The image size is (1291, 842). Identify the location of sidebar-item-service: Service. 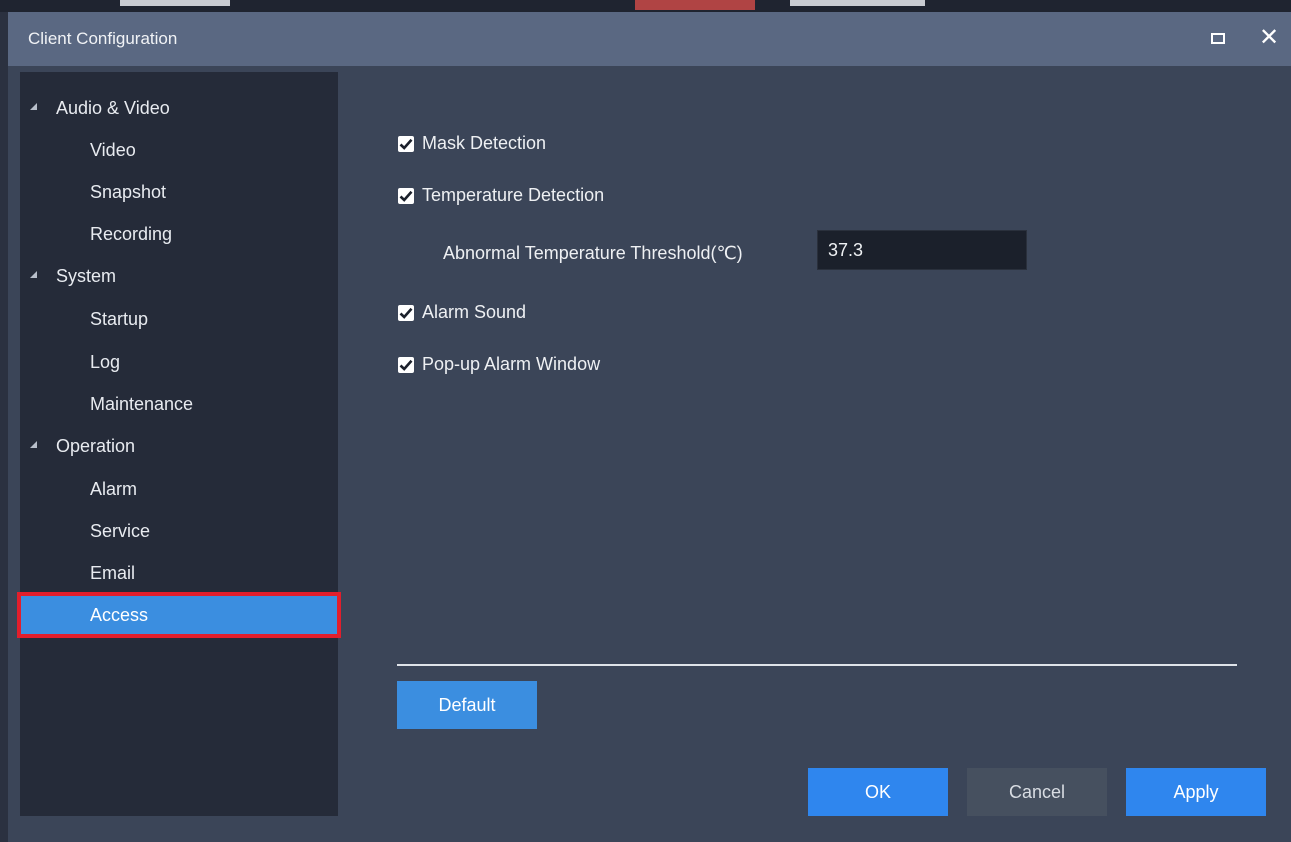
(179, 531).